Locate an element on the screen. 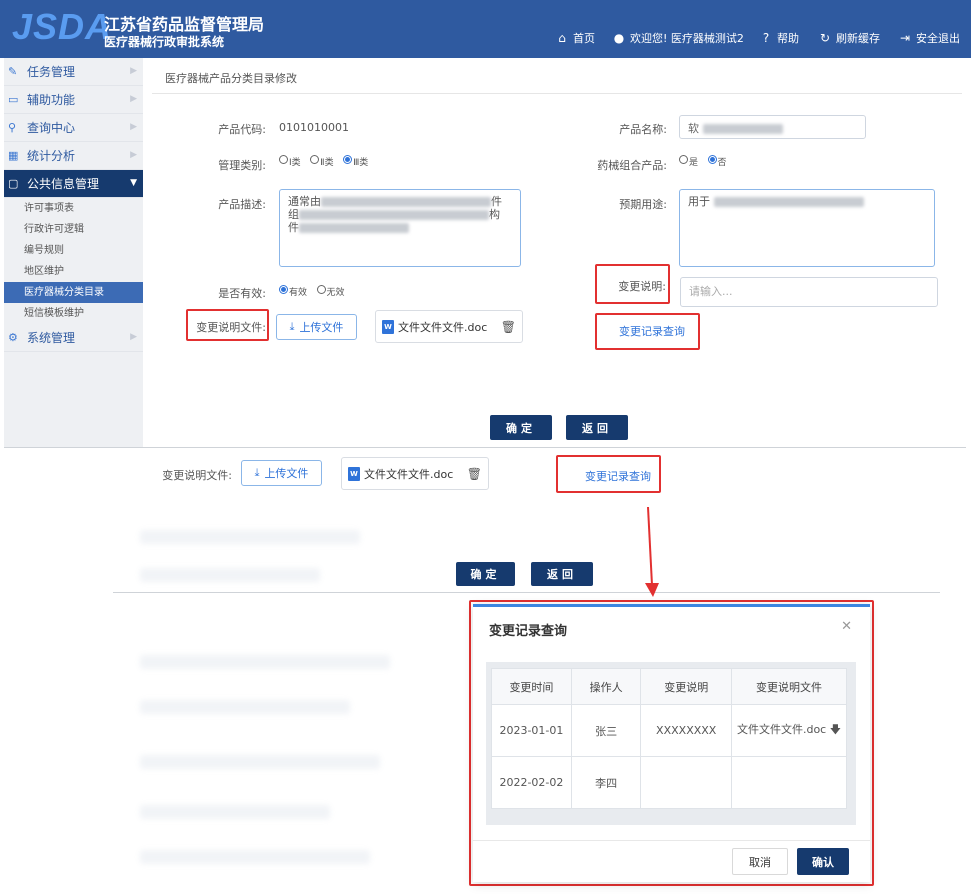 This screenshot has width=971, height=896. help-icon: ? is located at coordinates (766, 38).